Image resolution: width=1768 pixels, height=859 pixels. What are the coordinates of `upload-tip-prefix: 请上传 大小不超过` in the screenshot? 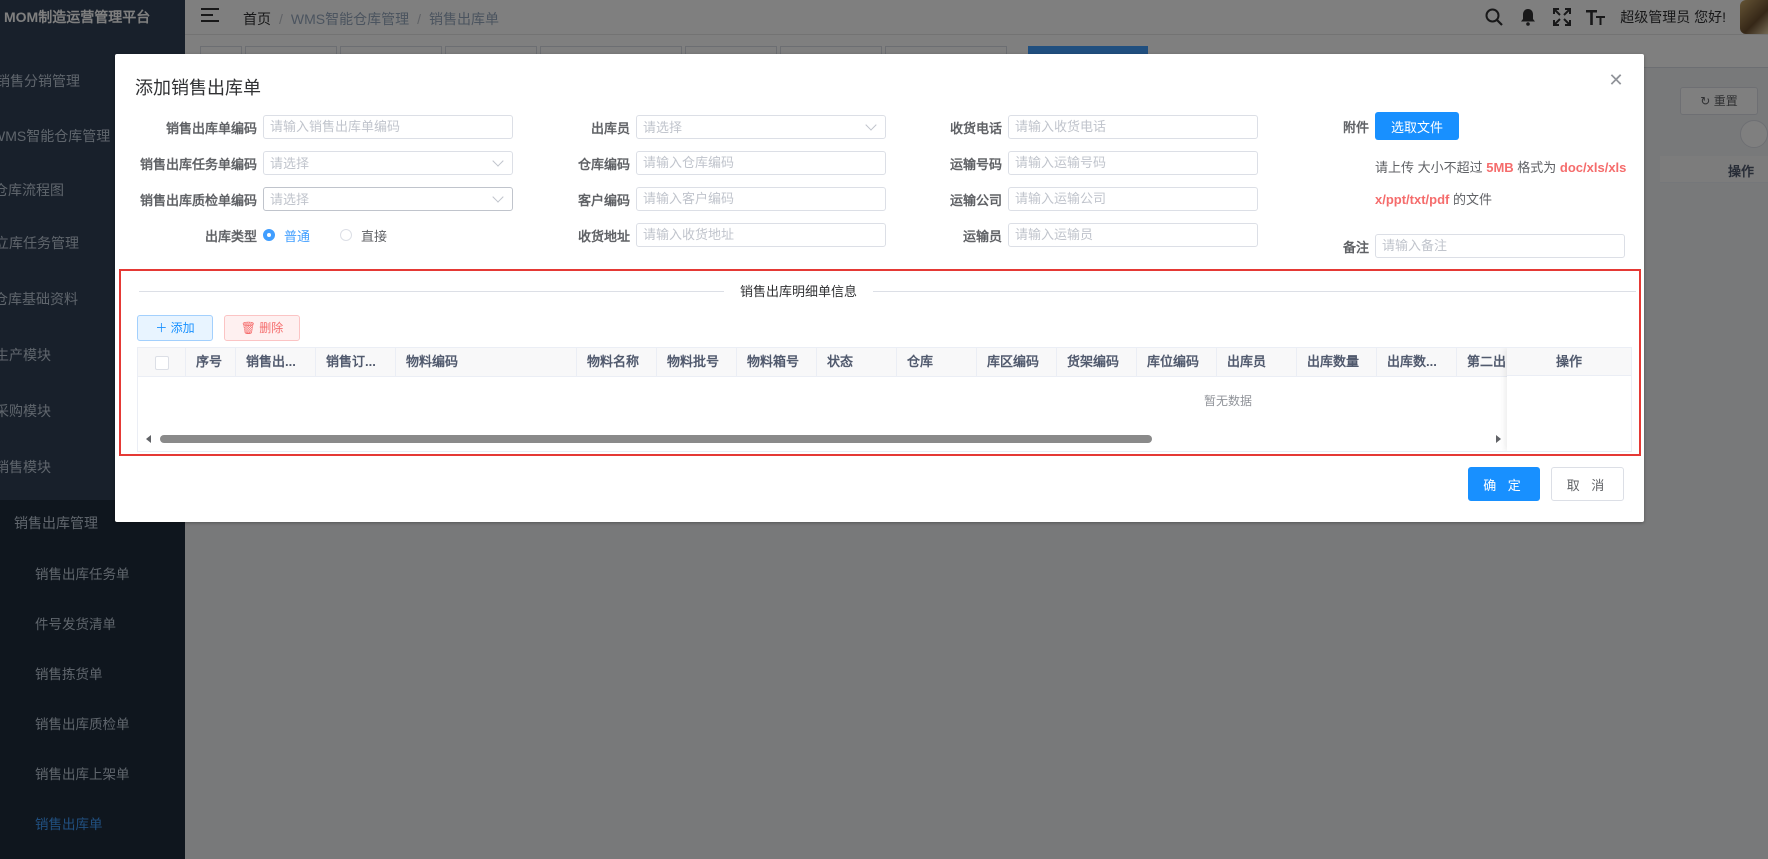 It's located at (1431, 167).